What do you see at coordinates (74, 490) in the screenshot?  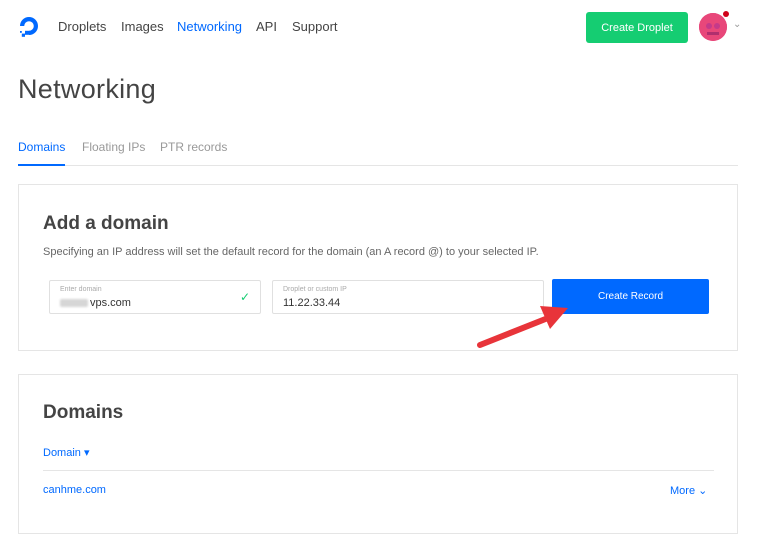 I see `domain-link: canhme.com` at bounding box center [74, 490].